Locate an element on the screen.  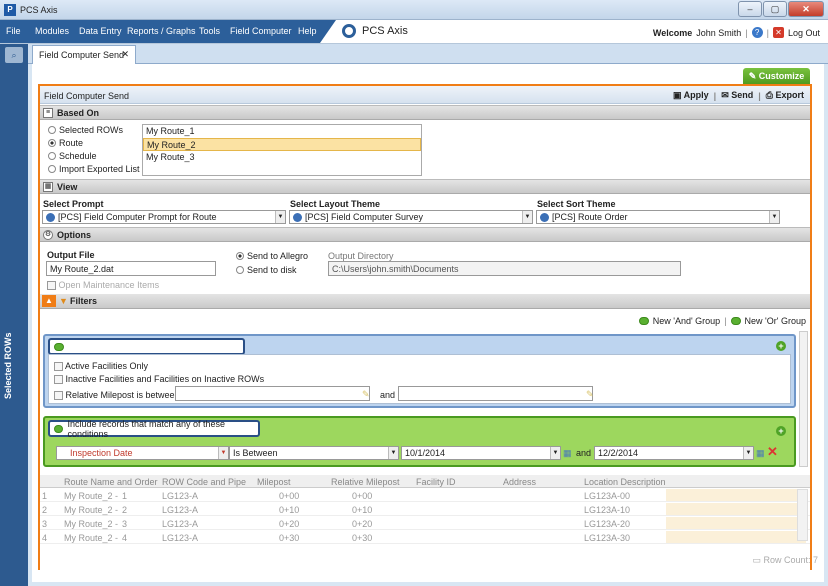
radio-send-allegro: Send to Allegro is located at coordinates (272, 256).